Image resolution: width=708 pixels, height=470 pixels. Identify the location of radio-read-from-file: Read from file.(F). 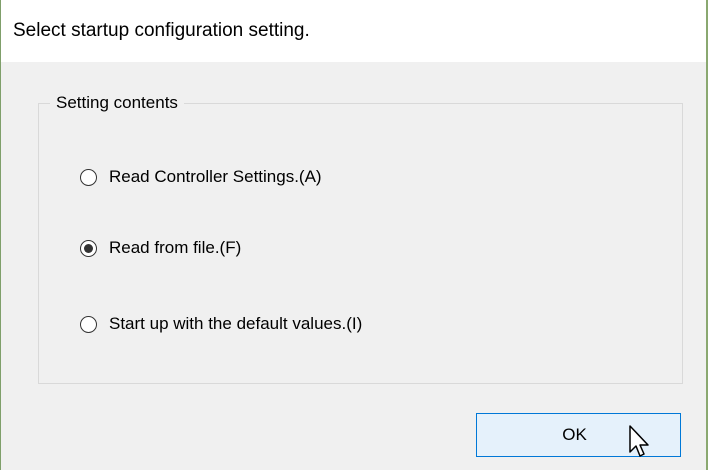
(160, 248).